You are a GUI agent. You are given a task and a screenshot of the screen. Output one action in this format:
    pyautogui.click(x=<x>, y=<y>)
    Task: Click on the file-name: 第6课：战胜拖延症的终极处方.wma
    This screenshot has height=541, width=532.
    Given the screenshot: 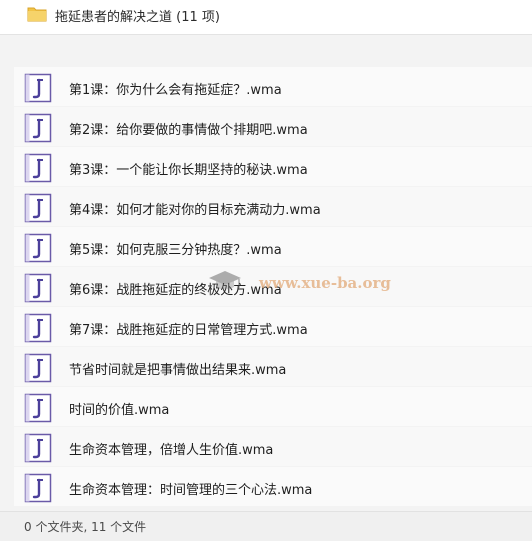 What is the action you would take?
    pyautogui.click(x=175, y=290)
    